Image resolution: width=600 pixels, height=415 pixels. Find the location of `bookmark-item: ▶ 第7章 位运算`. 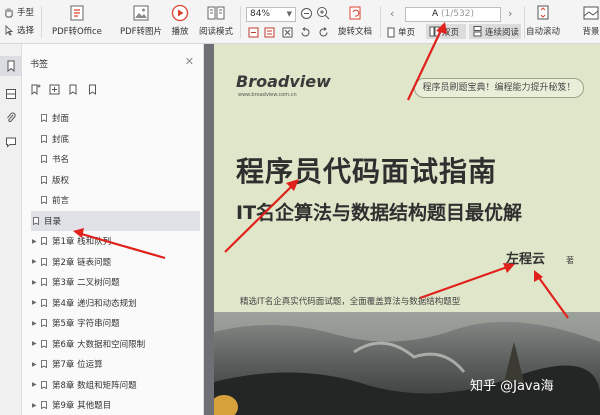

bookmark-item: ▶ 第7章 位运算 is located at coordinates (113, 364).